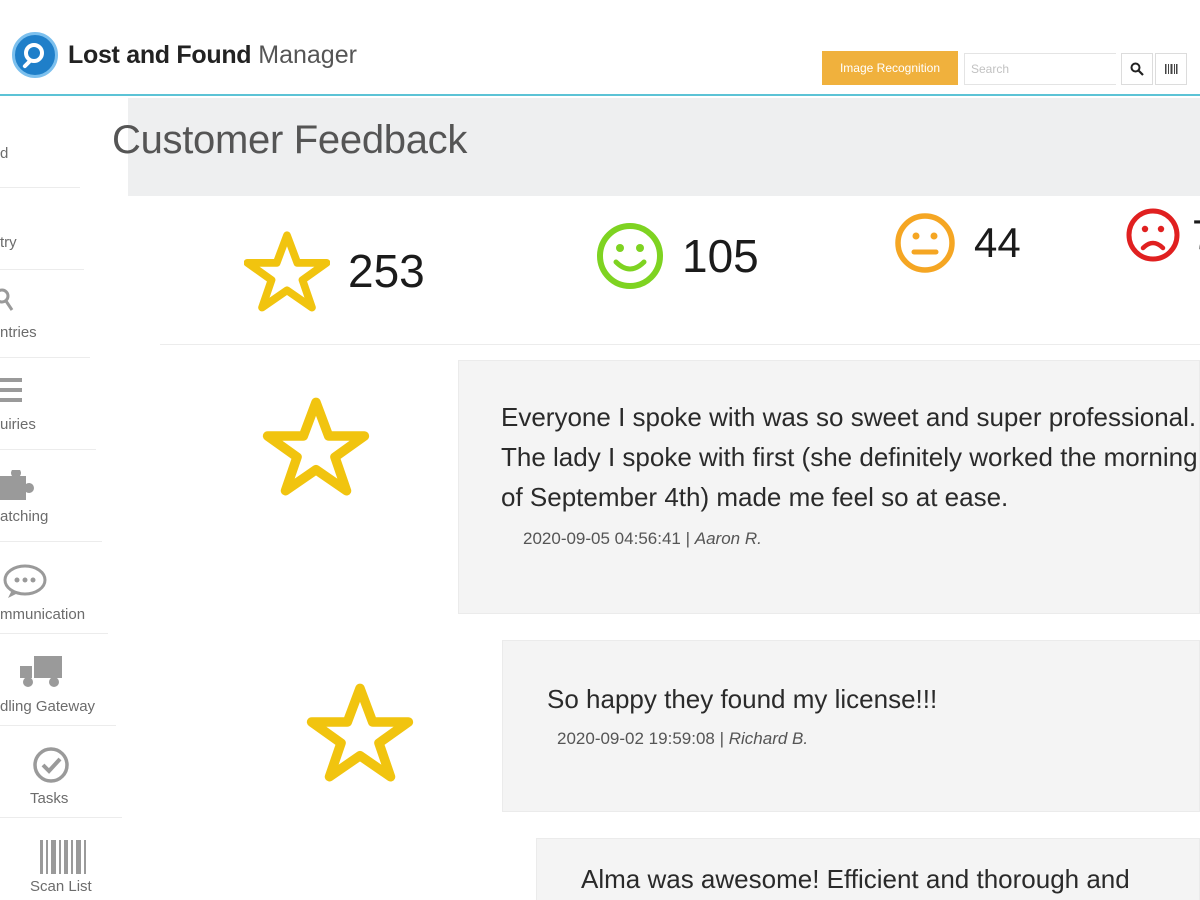 The image size is (1200, 900). I want to click on list-icon, so click(11, 390).